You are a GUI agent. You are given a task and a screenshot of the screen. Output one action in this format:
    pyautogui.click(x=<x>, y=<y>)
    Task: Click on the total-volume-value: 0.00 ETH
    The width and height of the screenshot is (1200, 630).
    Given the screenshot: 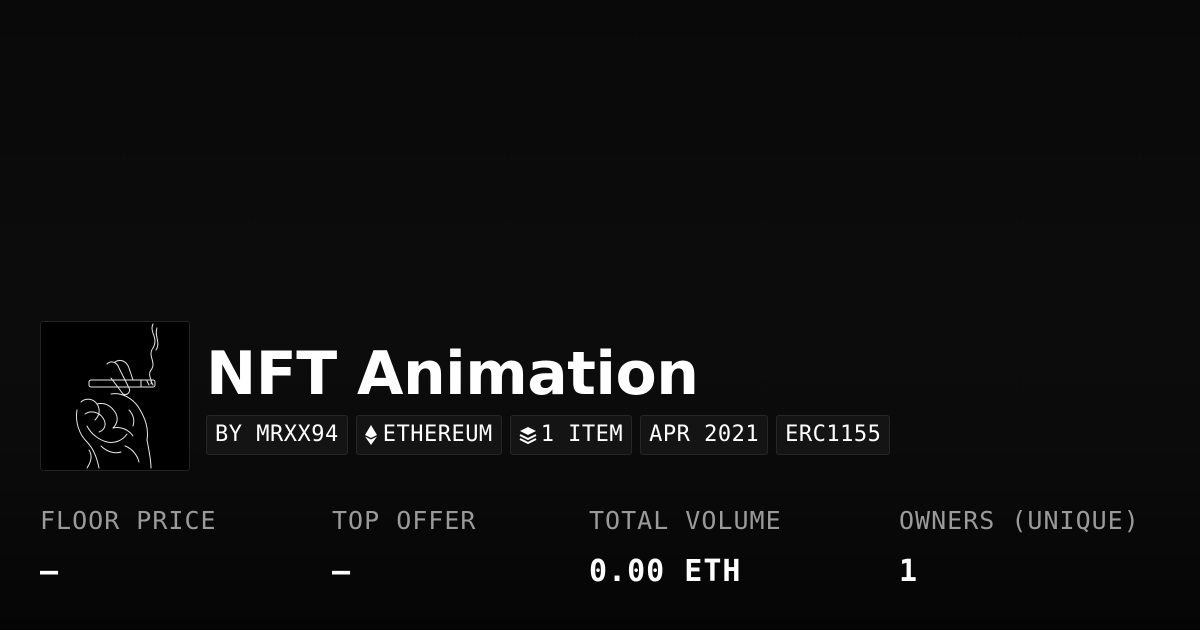 What is the action you would take?
    pyautogui.click(x=665, y=571)
    